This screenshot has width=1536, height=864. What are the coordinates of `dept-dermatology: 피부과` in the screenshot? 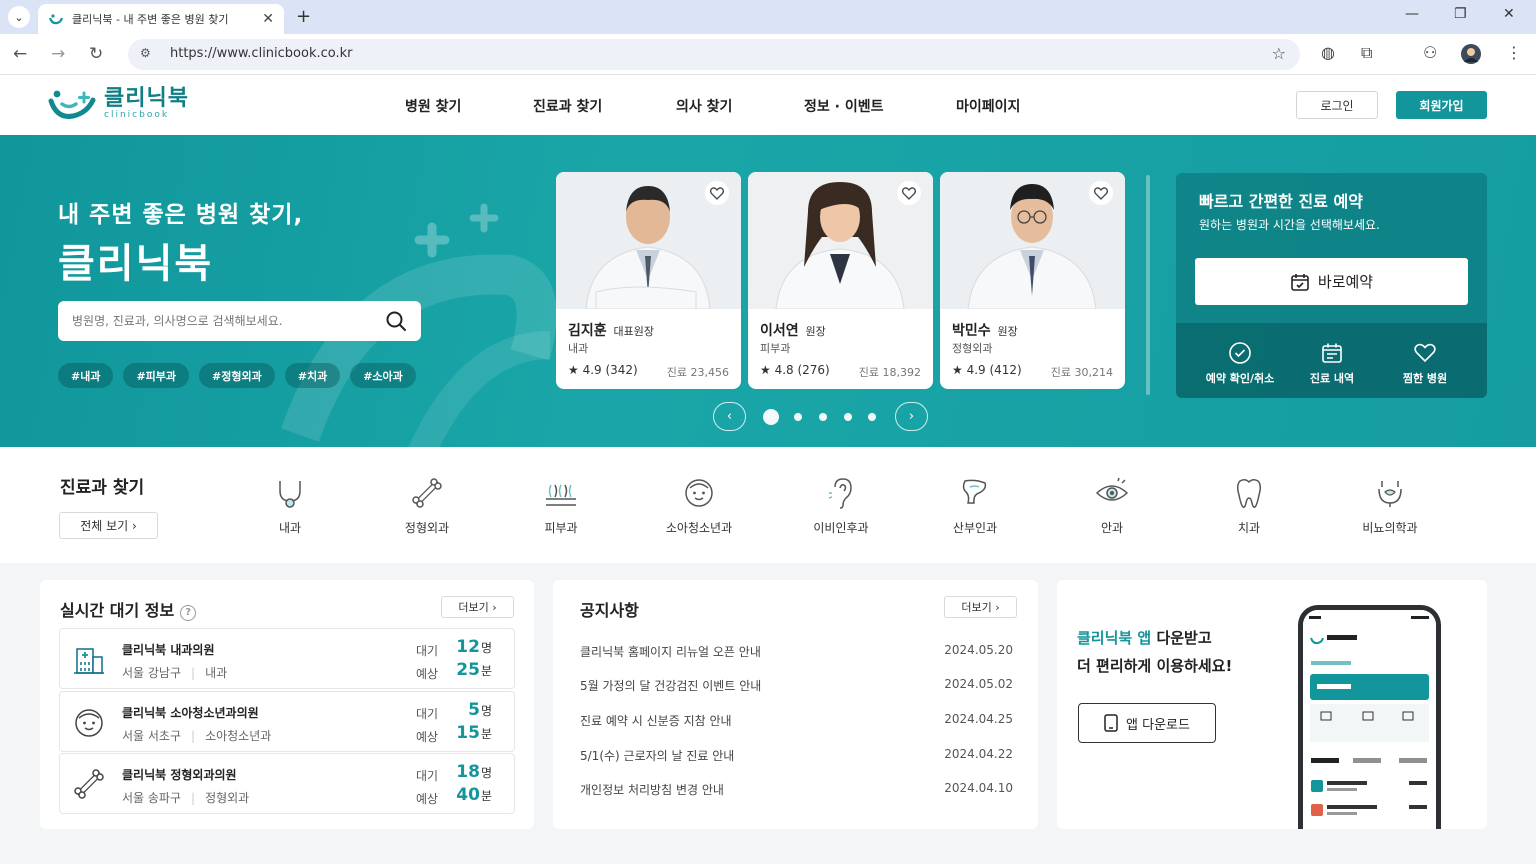 It's located at (561, 505).